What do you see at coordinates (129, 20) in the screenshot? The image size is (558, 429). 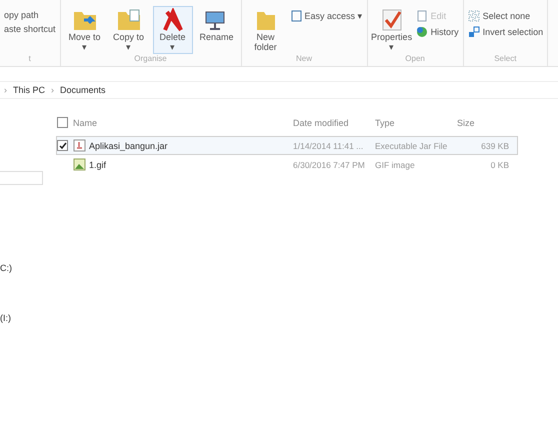 I see `folder-icon` at bounding box center [129, 20].